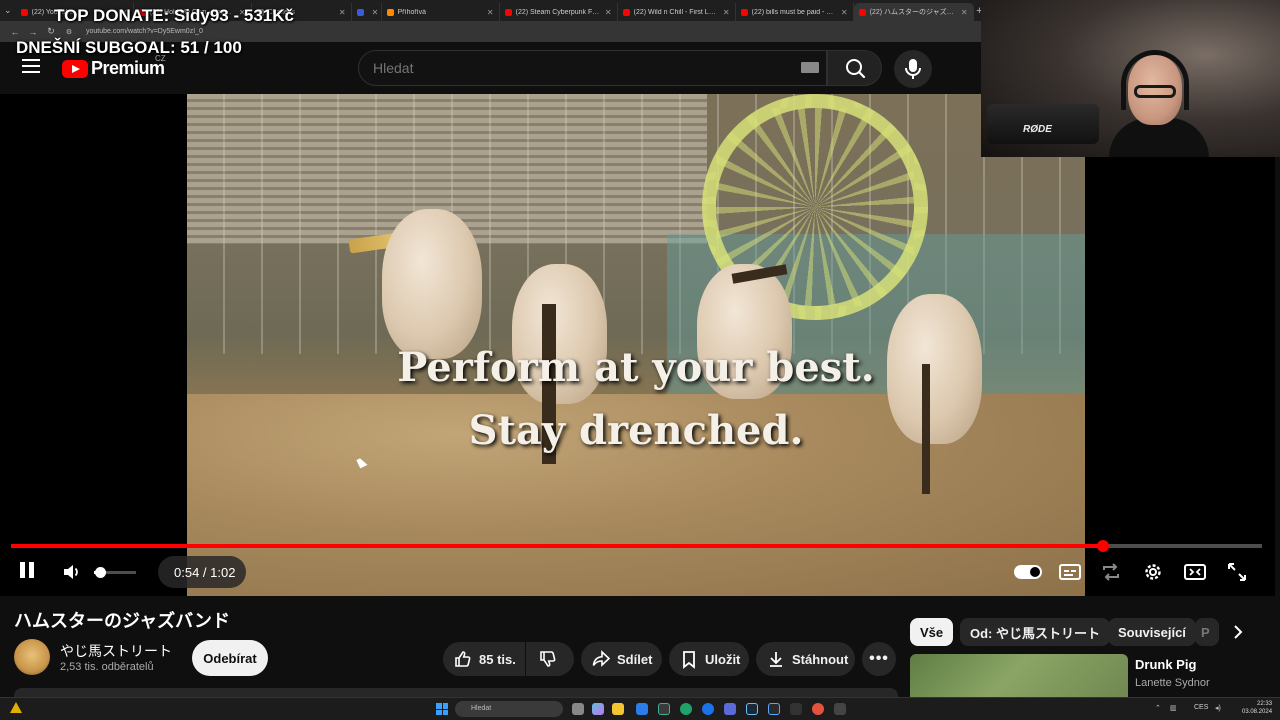  I want to click on browser-tab: ✕, so click(367, 12).